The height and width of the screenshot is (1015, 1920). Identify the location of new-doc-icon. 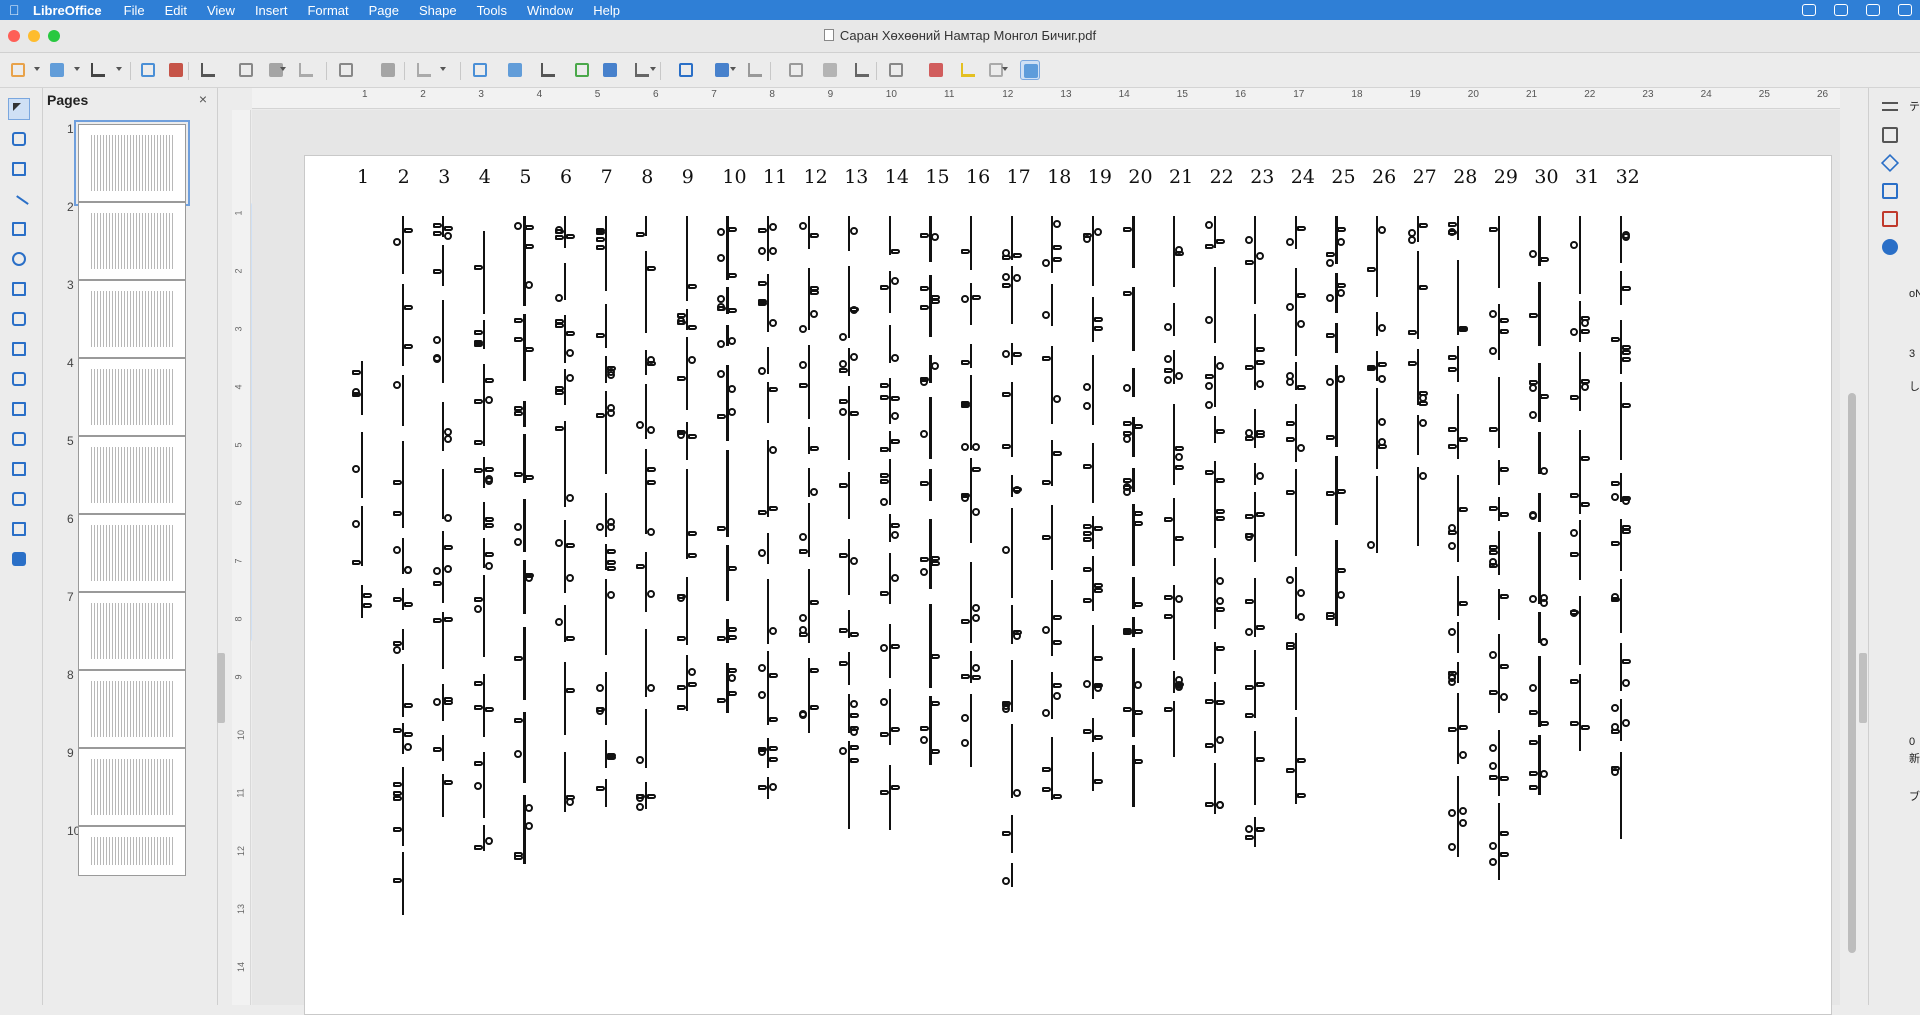
(18, 70).